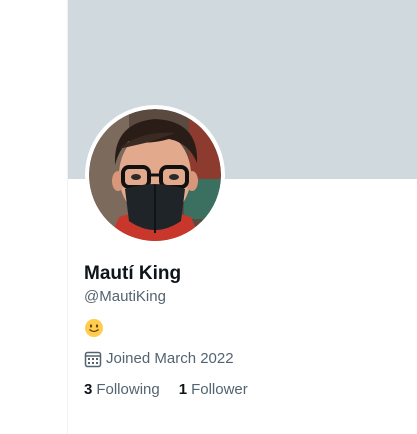 Image resolution: width=417 pixels, height=434 pixels. Describe the element at coordinates (133, 273) in the screenshot. I see `display-name: Mautí King` at that location.